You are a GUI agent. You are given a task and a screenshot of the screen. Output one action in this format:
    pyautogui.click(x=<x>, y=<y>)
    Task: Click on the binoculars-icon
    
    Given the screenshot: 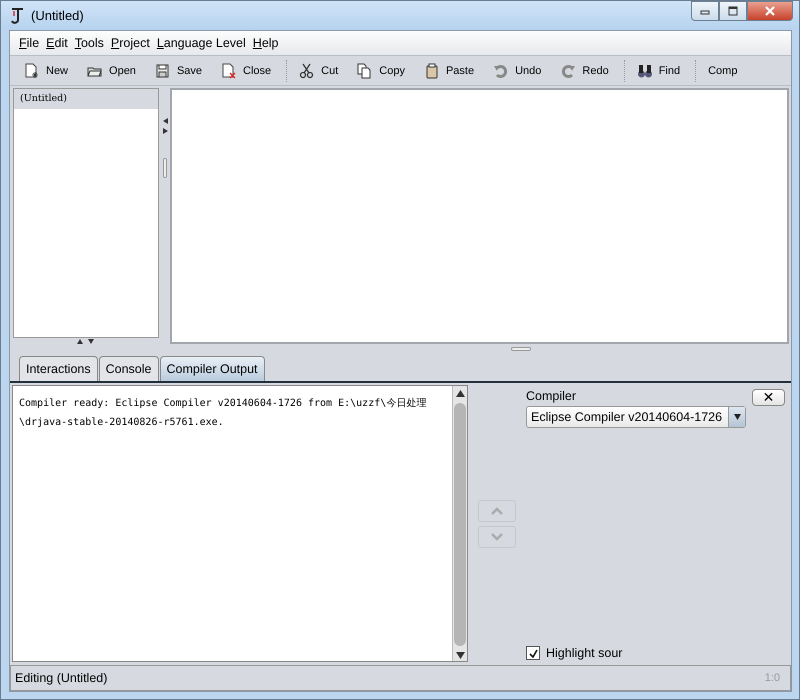 What is the action you would take?
    pyautogui.click(x=644, y=70)
    